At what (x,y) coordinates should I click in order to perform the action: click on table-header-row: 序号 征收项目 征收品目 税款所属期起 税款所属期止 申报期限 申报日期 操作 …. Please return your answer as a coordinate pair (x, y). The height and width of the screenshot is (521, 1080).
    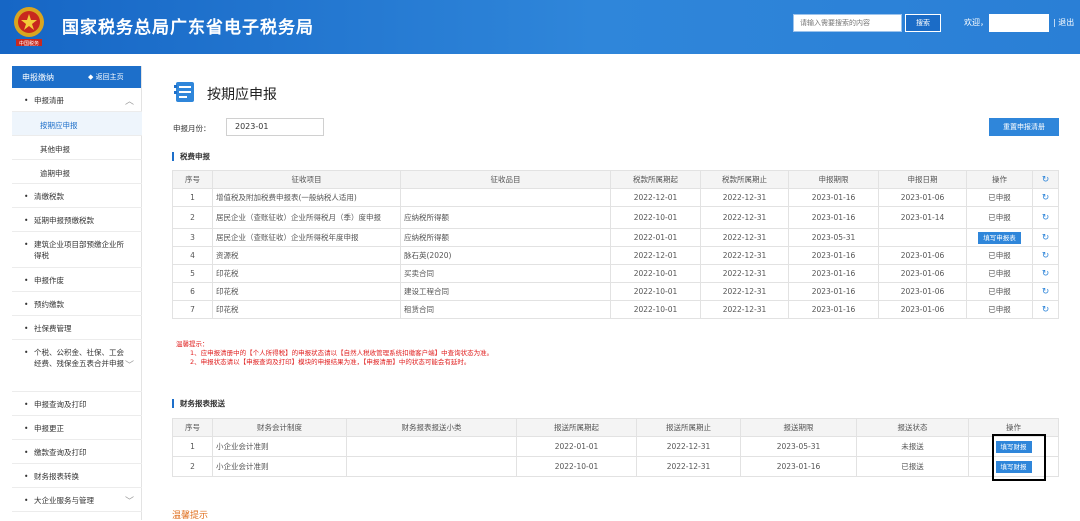
    Looking at the image, I should click on (615, 179).